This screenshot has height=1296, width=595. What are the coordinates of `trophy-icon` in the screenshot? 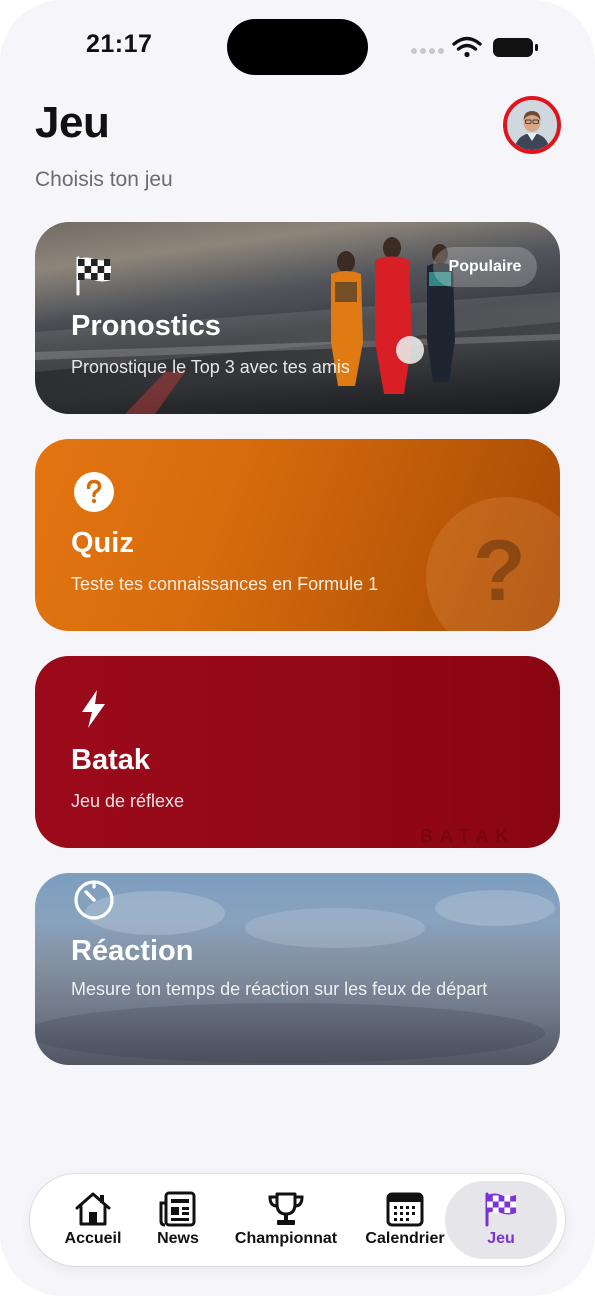 It's located at (286, 1208).